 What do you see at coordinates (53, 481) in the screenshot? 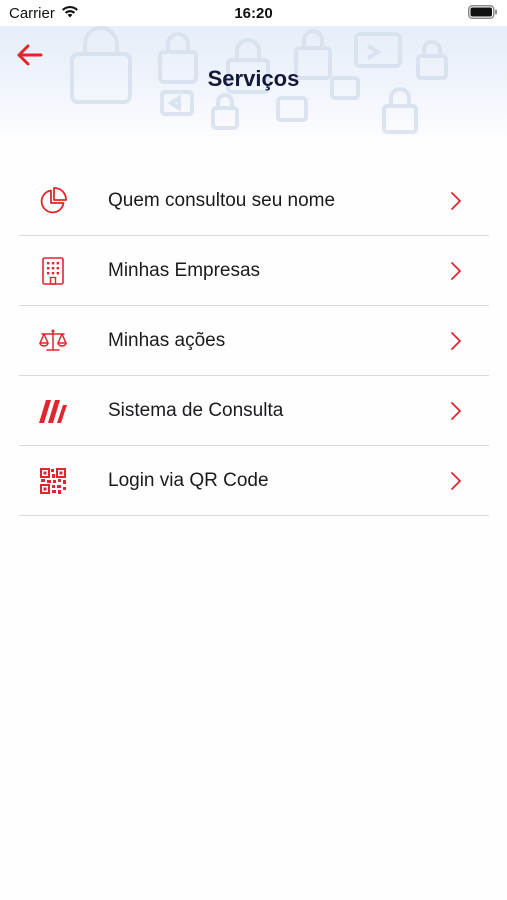
I see `qr-code-icon` at bounding box center [53, 481].